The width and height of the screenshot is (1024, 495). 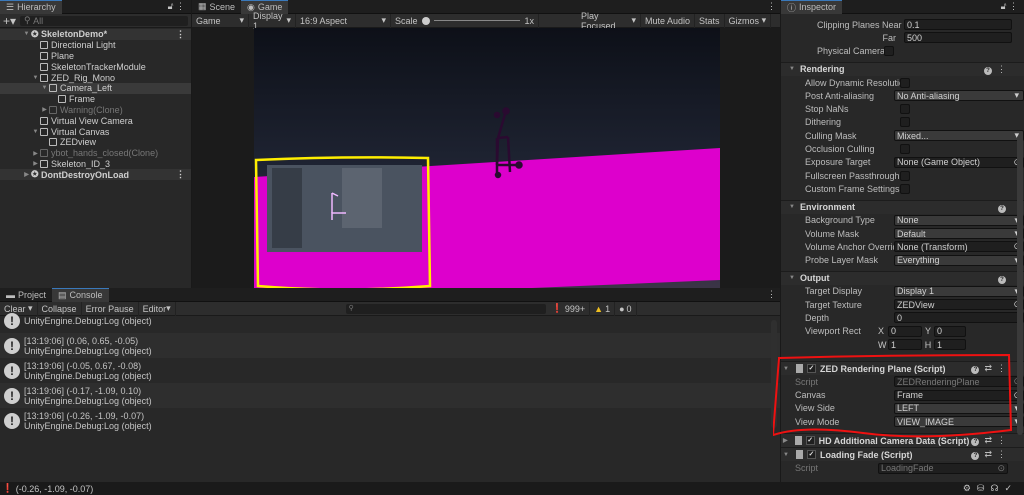 What do you see at coordinates (748, 20) in the screenshot?
I see `gizmos-button: Gizmos ▾` at bounding box center [748, 20].